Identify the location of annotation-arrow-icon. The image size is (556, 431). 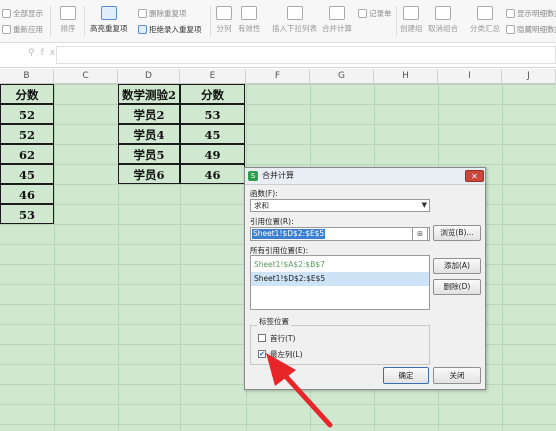
(299, 390).